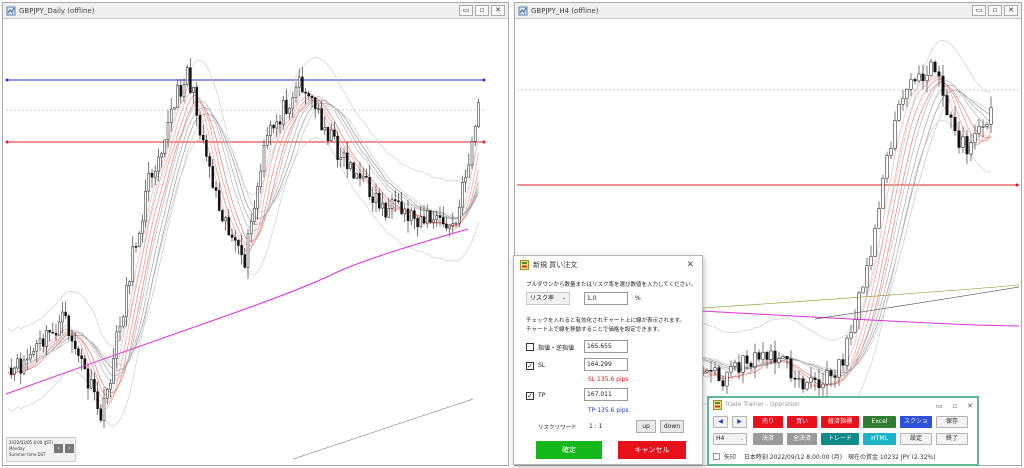  Describe the element at coordinates (7, 80) in the screenshot. I see `blue-line-handle-left` at that location.